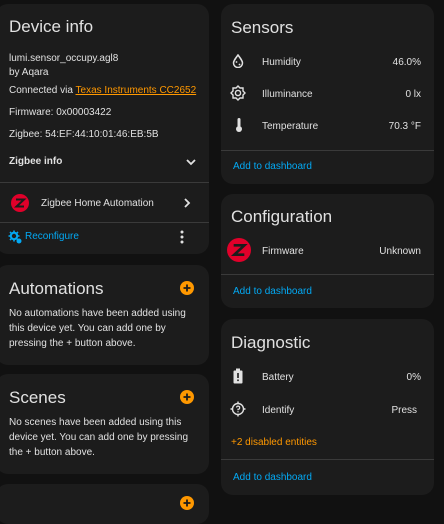  I want to click on thermometer-icon, so click(239, 125).